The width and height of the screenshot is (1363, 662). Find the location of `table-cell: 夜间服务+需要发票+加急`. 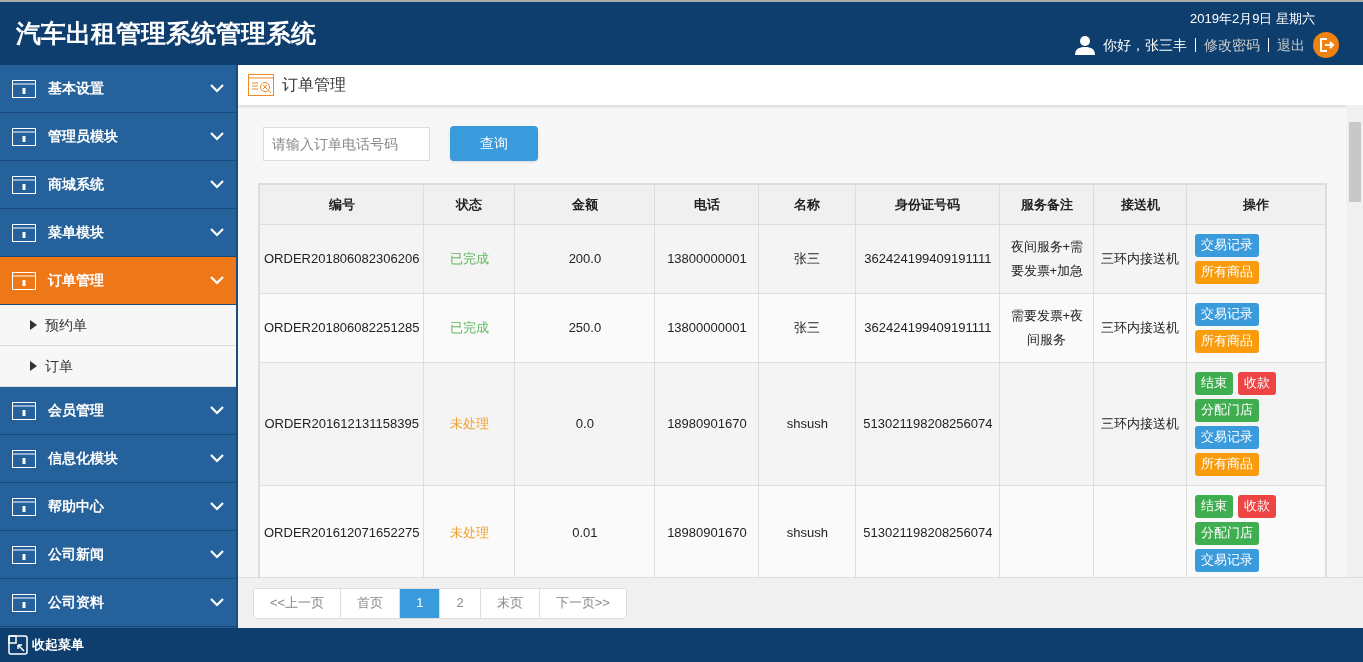

table-cell: 夜间服务+需要发票+加急 is located at coordinates (1046, 258).